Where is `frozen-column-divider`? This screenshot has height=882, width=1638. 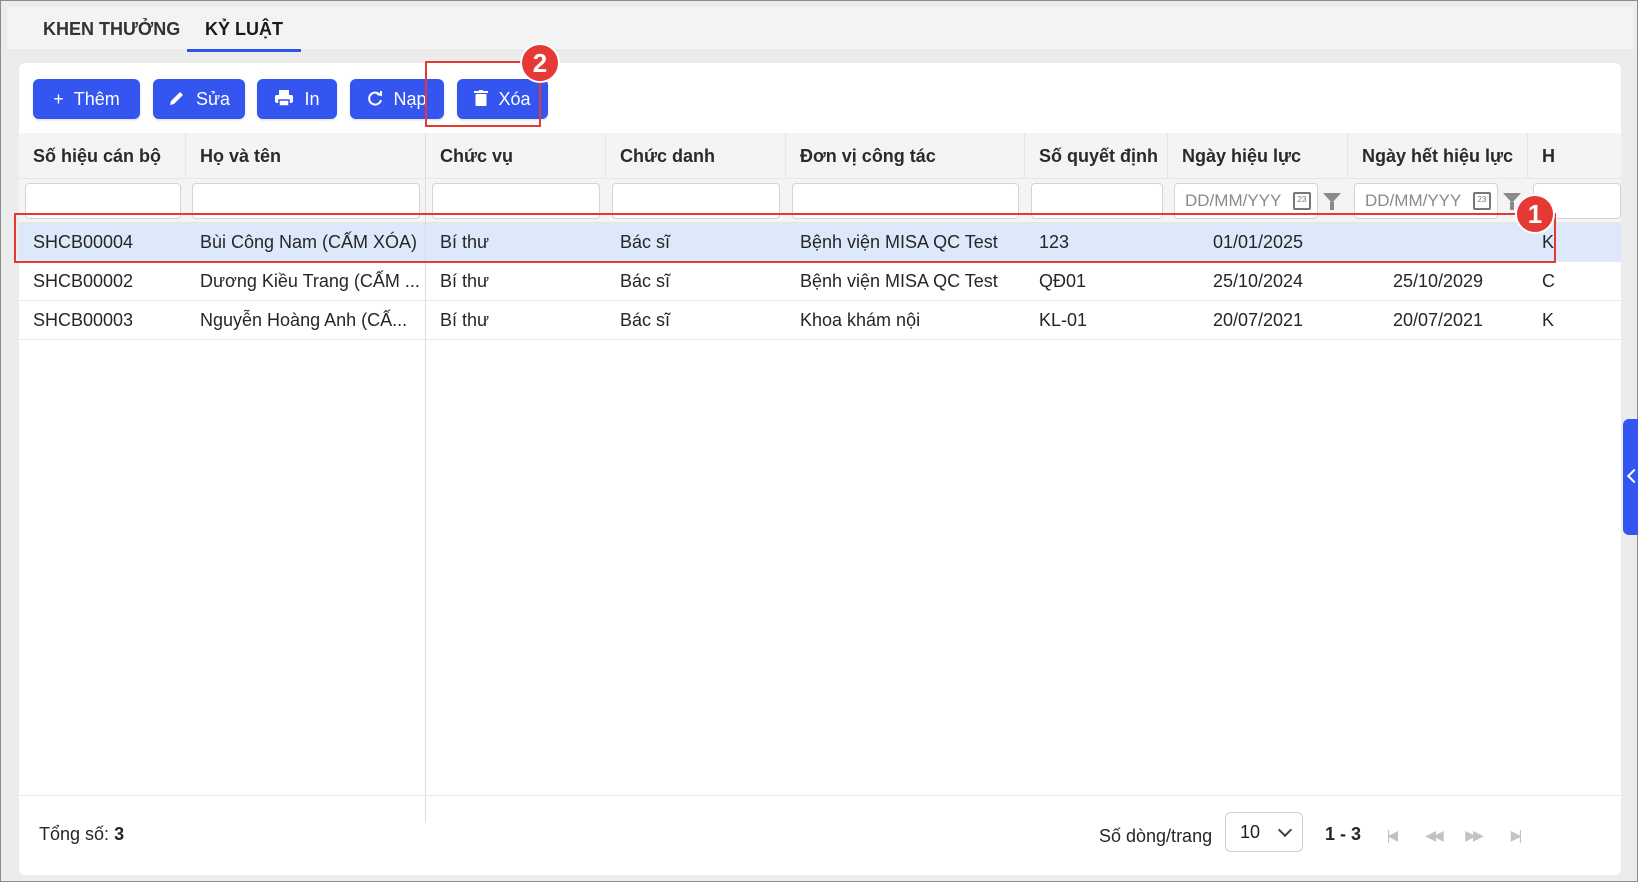 frozen-column-divider is located at coordinates (425, 478).